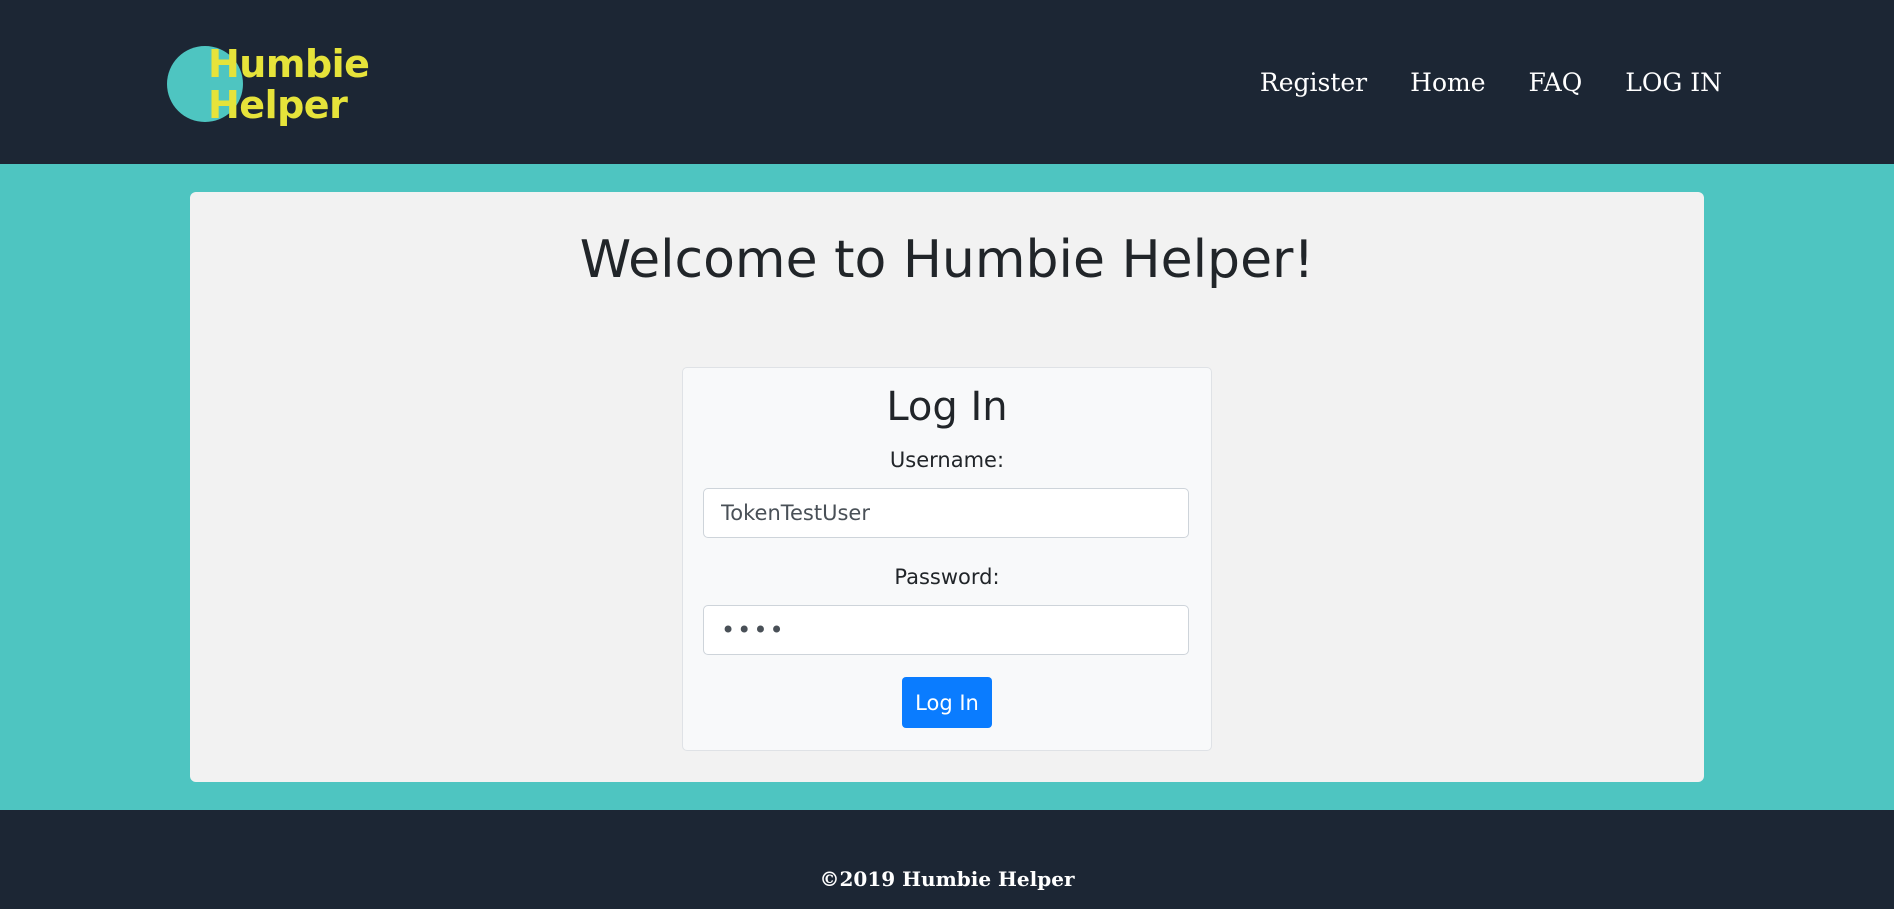 Image resolution: width=1894 pixels, height=909 pixels. Describe the element at coordinates (1556, 83) in the screenshot. I see `nav-faq: FAQ` at that location.